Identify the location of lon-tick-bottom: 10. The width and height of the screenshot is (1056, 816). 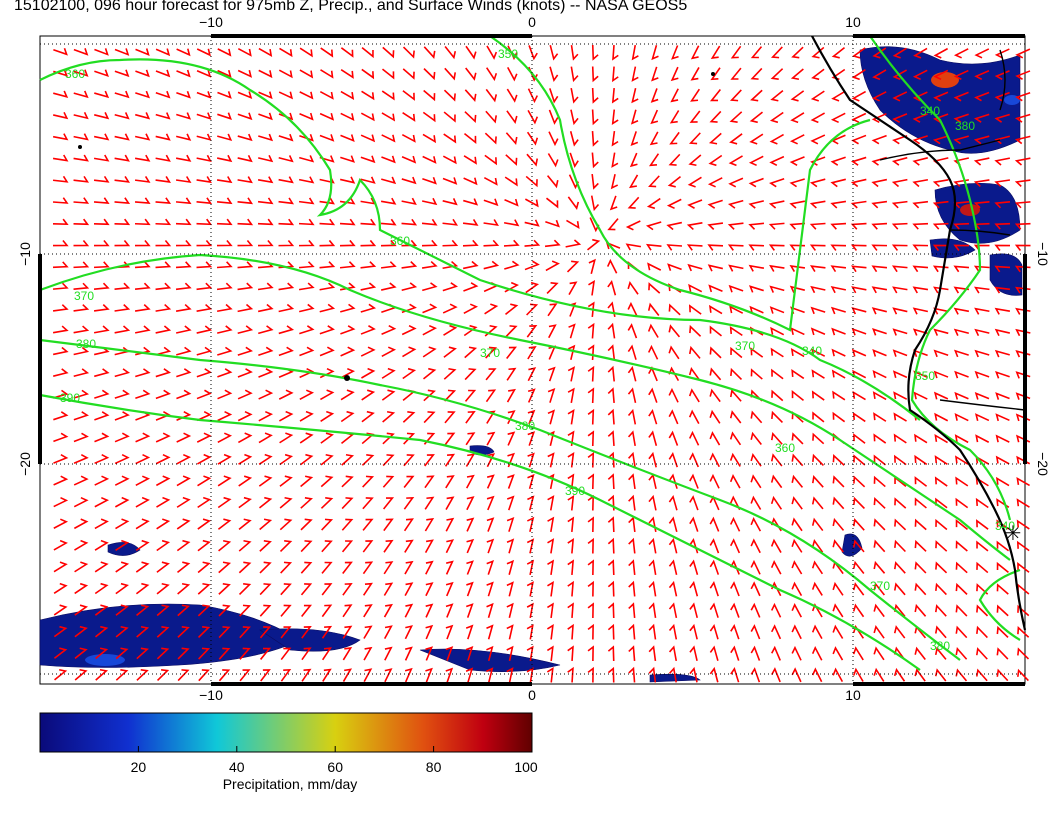
(853, 695).